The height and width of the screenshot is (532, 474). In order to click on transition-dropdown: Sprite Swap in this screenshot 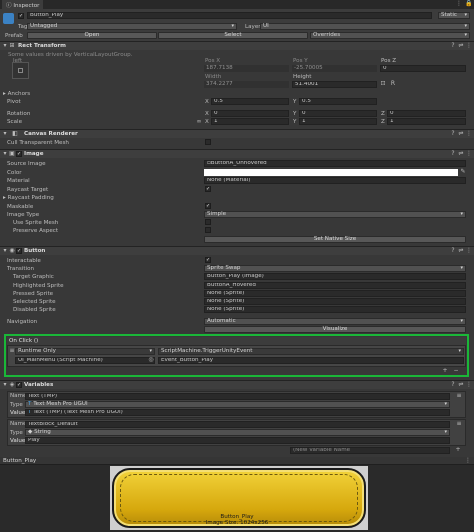, I will do `click(335, 268)`.